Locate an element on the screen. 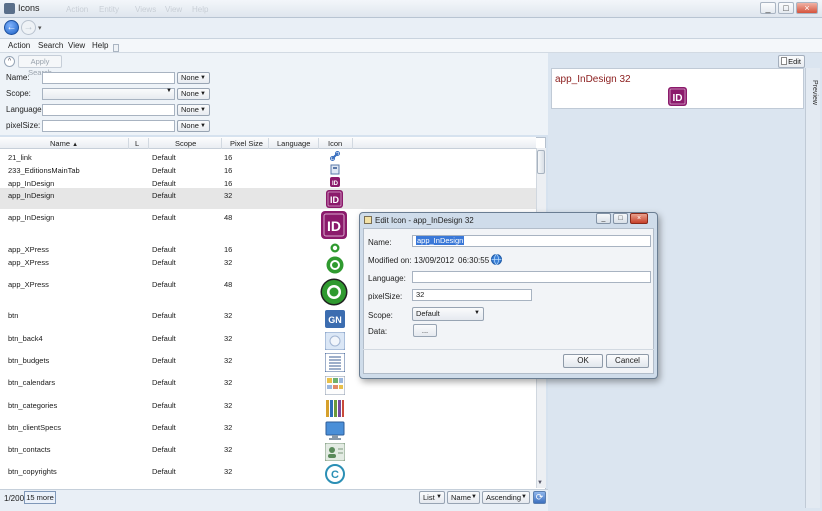 The width and height of the screenshot is (822, 511). dialog-ok-button: OK is located at coordinates (583, 361).